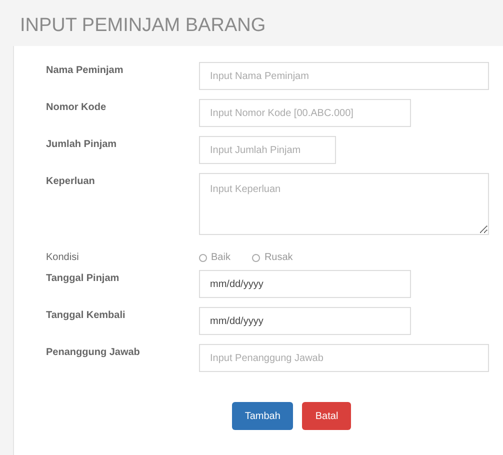 The width and height of the screenshot is (503, 455). I want to click on page-title: INPUT PEMINJAM BARANG, so click(143, 26).